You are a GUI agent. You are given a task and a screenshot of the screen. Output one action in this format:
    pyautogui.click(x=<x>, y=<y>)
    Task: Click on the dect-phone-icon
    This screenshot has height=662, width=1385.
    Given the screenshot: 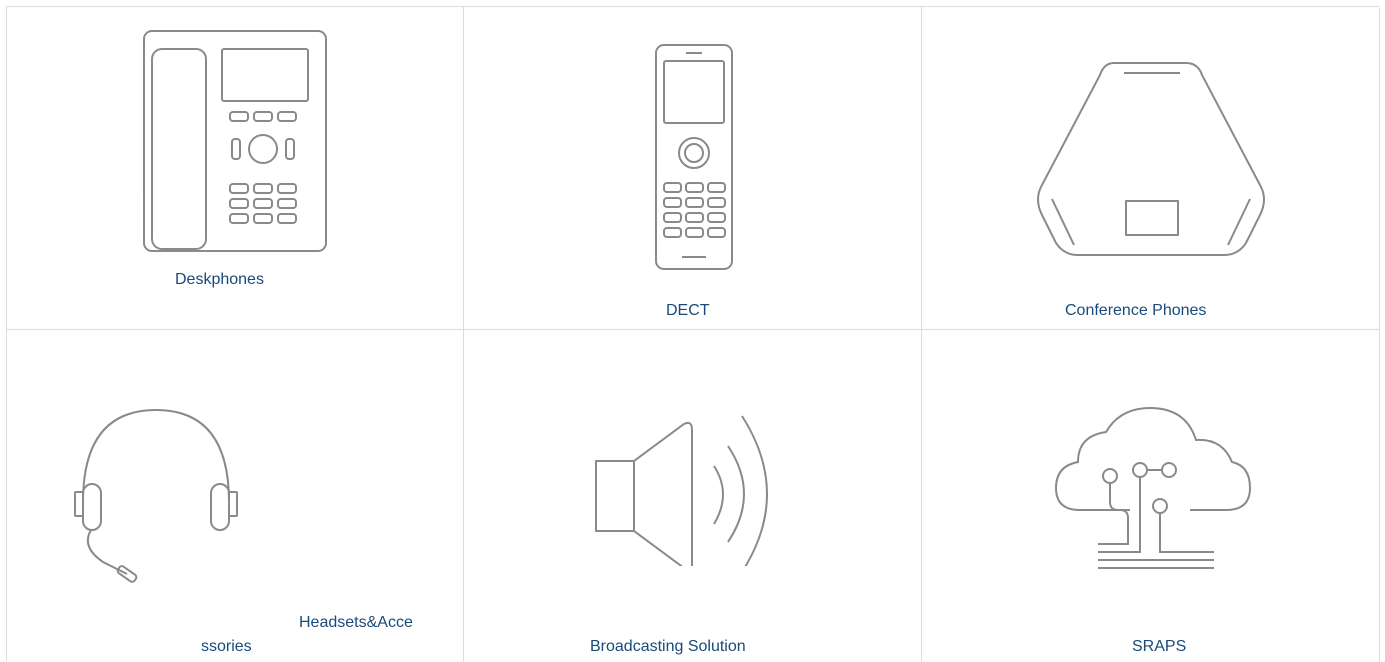 What is the action you would take?
    pyautogui.click(x=695, y=158)
    